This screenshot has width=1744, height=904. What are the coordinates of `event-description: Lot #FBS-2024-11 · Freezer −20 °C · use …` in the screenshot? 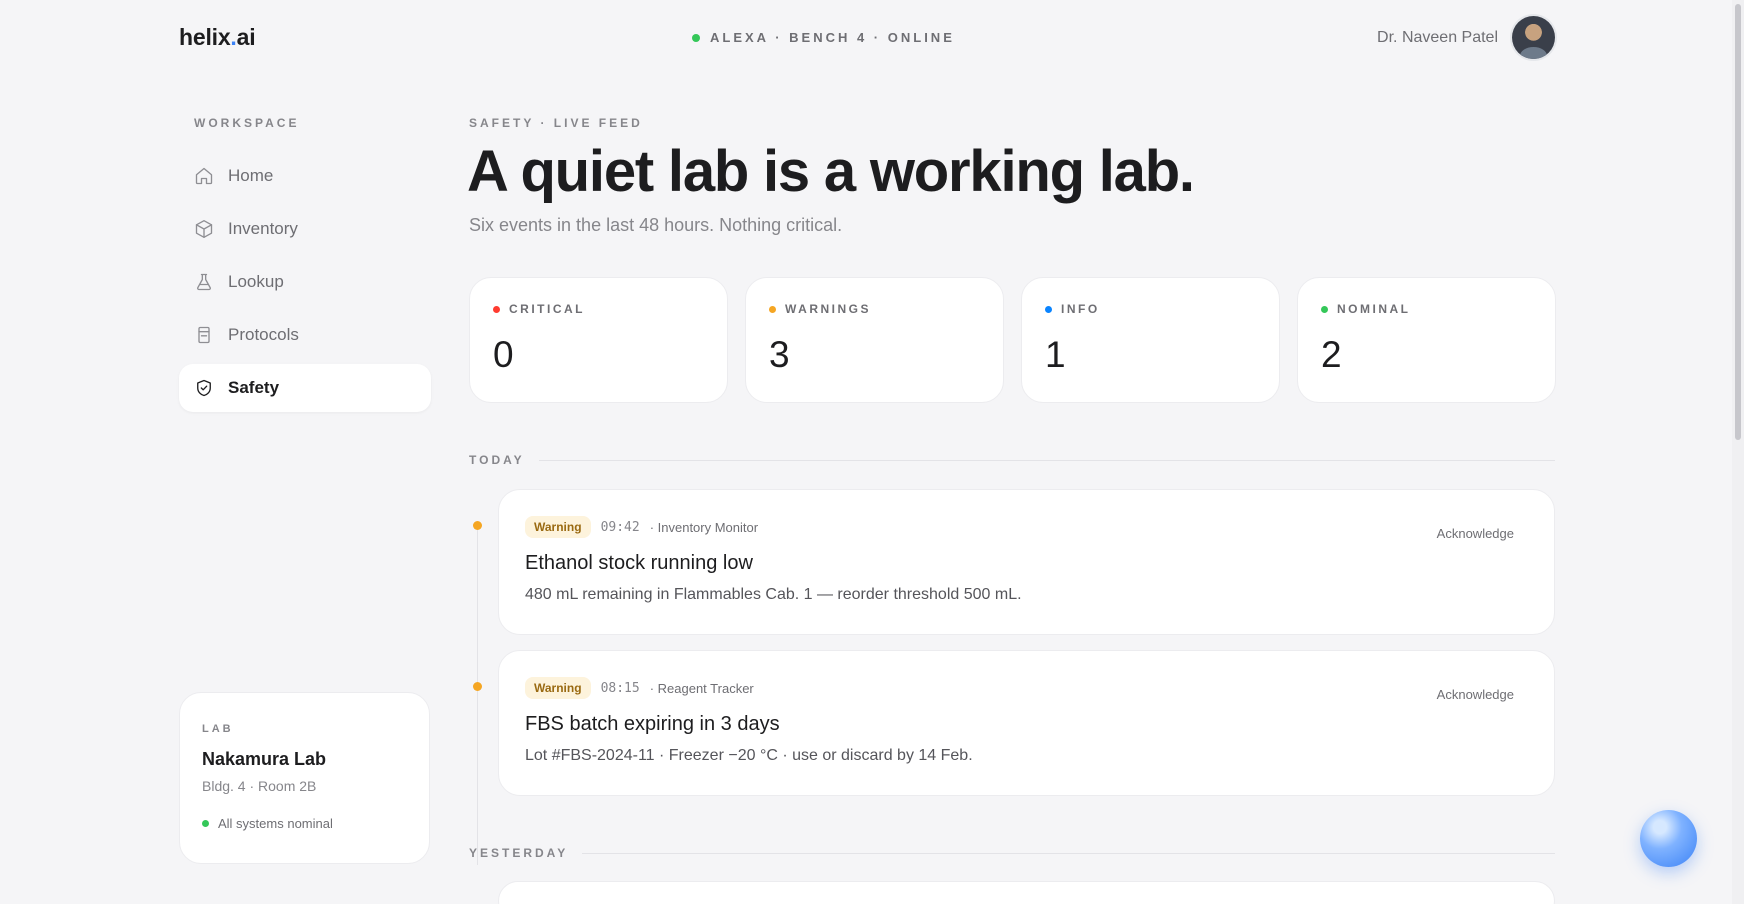 It's located at (749, 755).